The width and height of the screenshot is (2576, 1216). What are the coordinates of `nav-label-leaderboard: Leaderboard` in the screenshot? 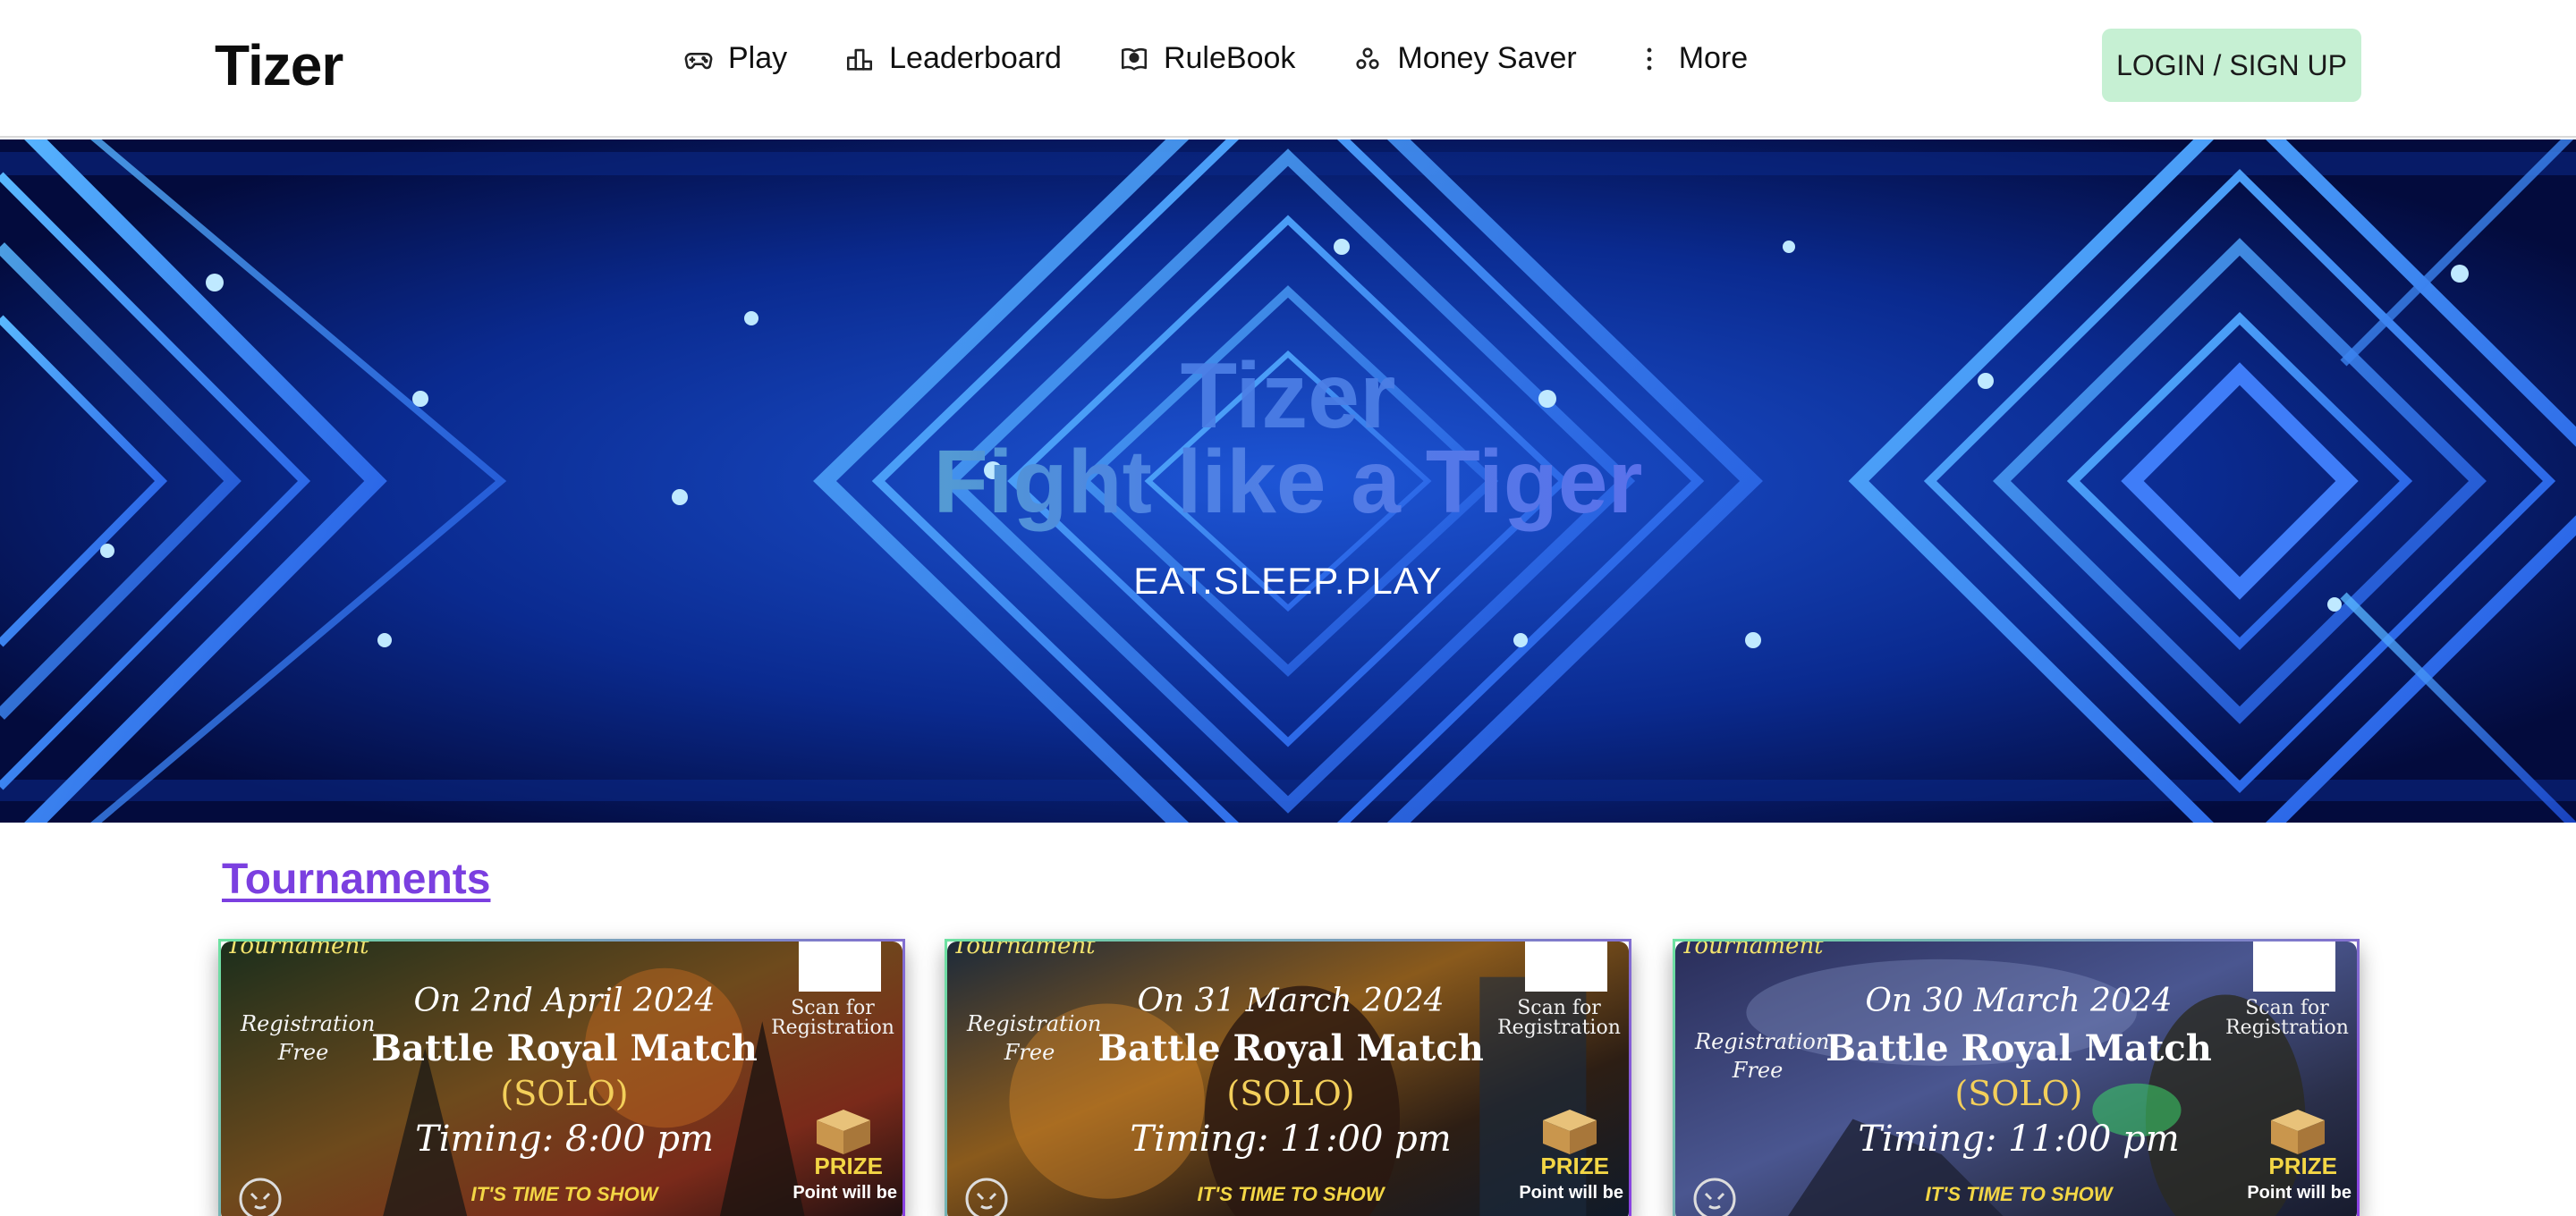 It's located at (975, 58).